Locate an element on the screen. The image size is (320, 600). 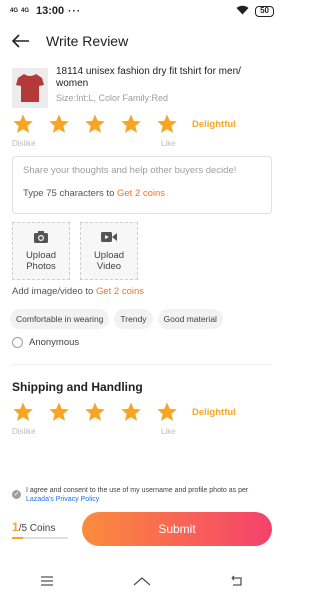
tag-trendy: Trendy is located at coordinates (133, 319).